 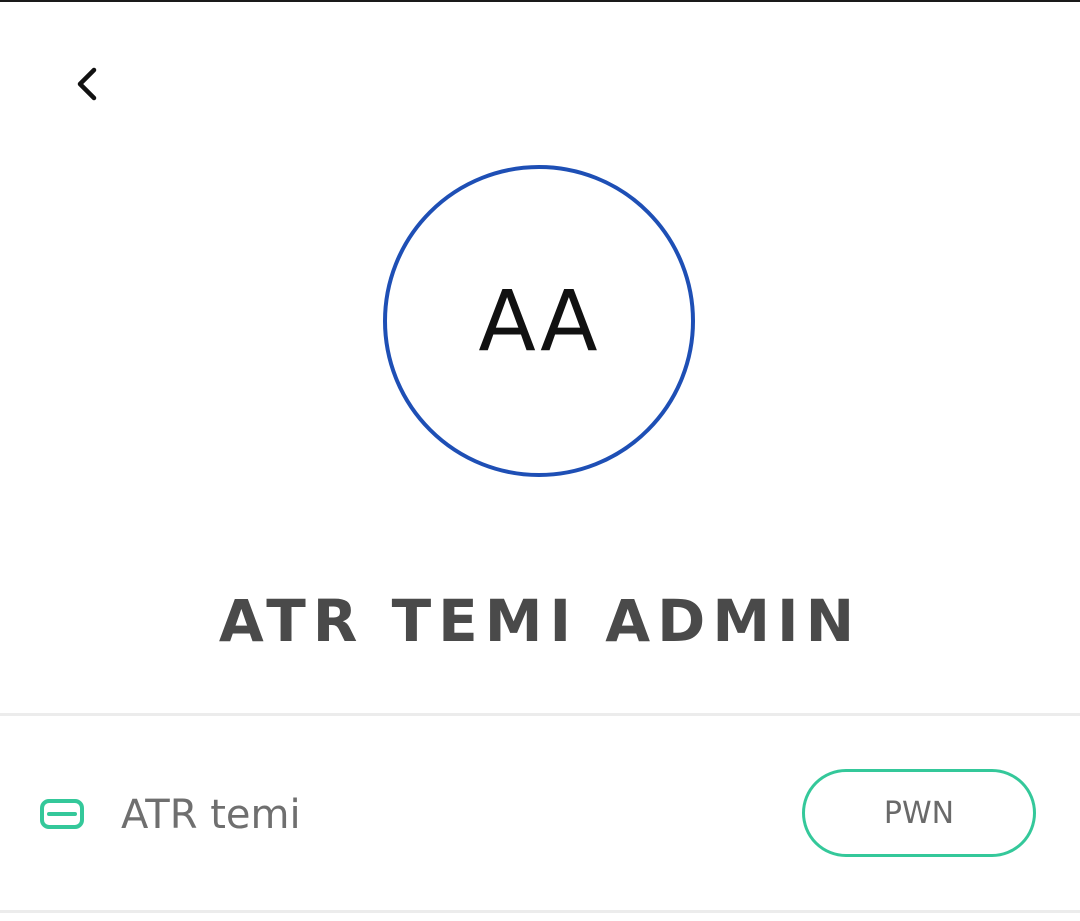 I want to click on top-edge-bar, so click(x=540, y=1).